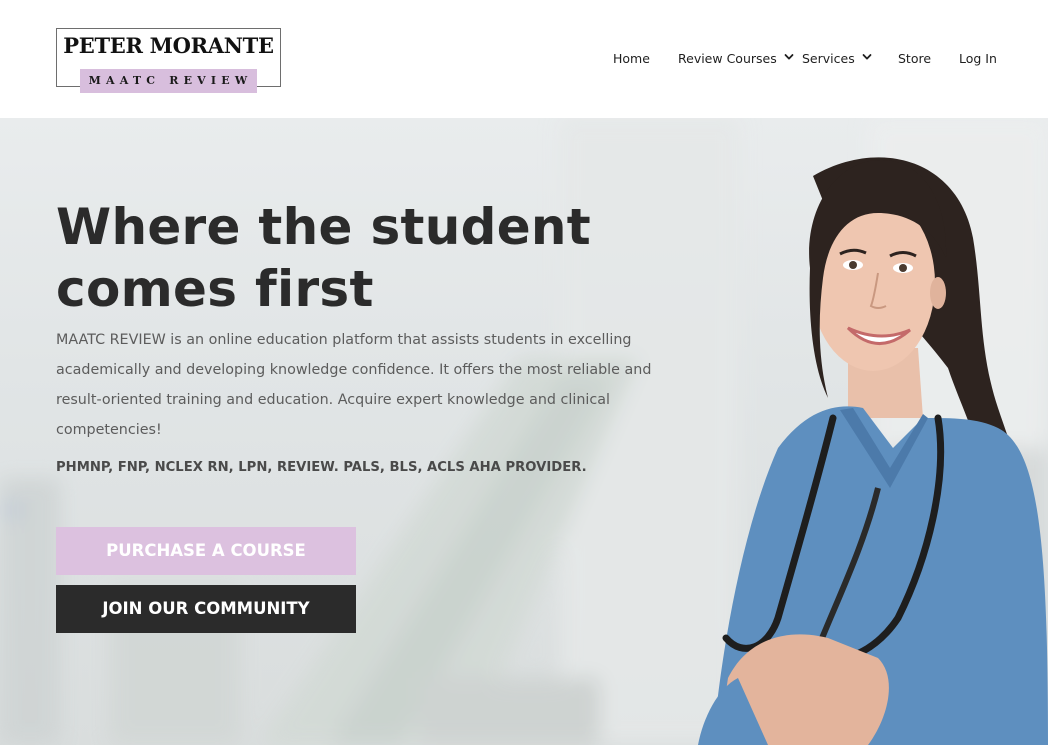 This screenshot has height=745, width=1048. What do you see at coordinates (828, 58) in the screenshot?
I see `nav-item-label: Services` at bounding box center [828, 58].